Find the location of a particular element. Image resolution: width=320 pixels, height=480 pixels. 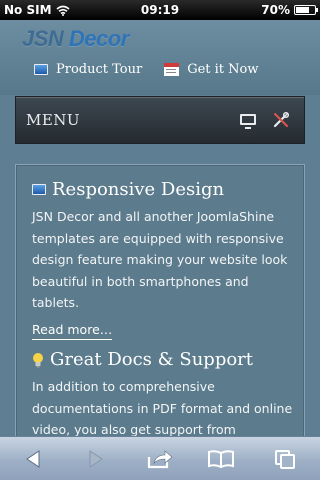

share-button is located at coordinates (160, 459).